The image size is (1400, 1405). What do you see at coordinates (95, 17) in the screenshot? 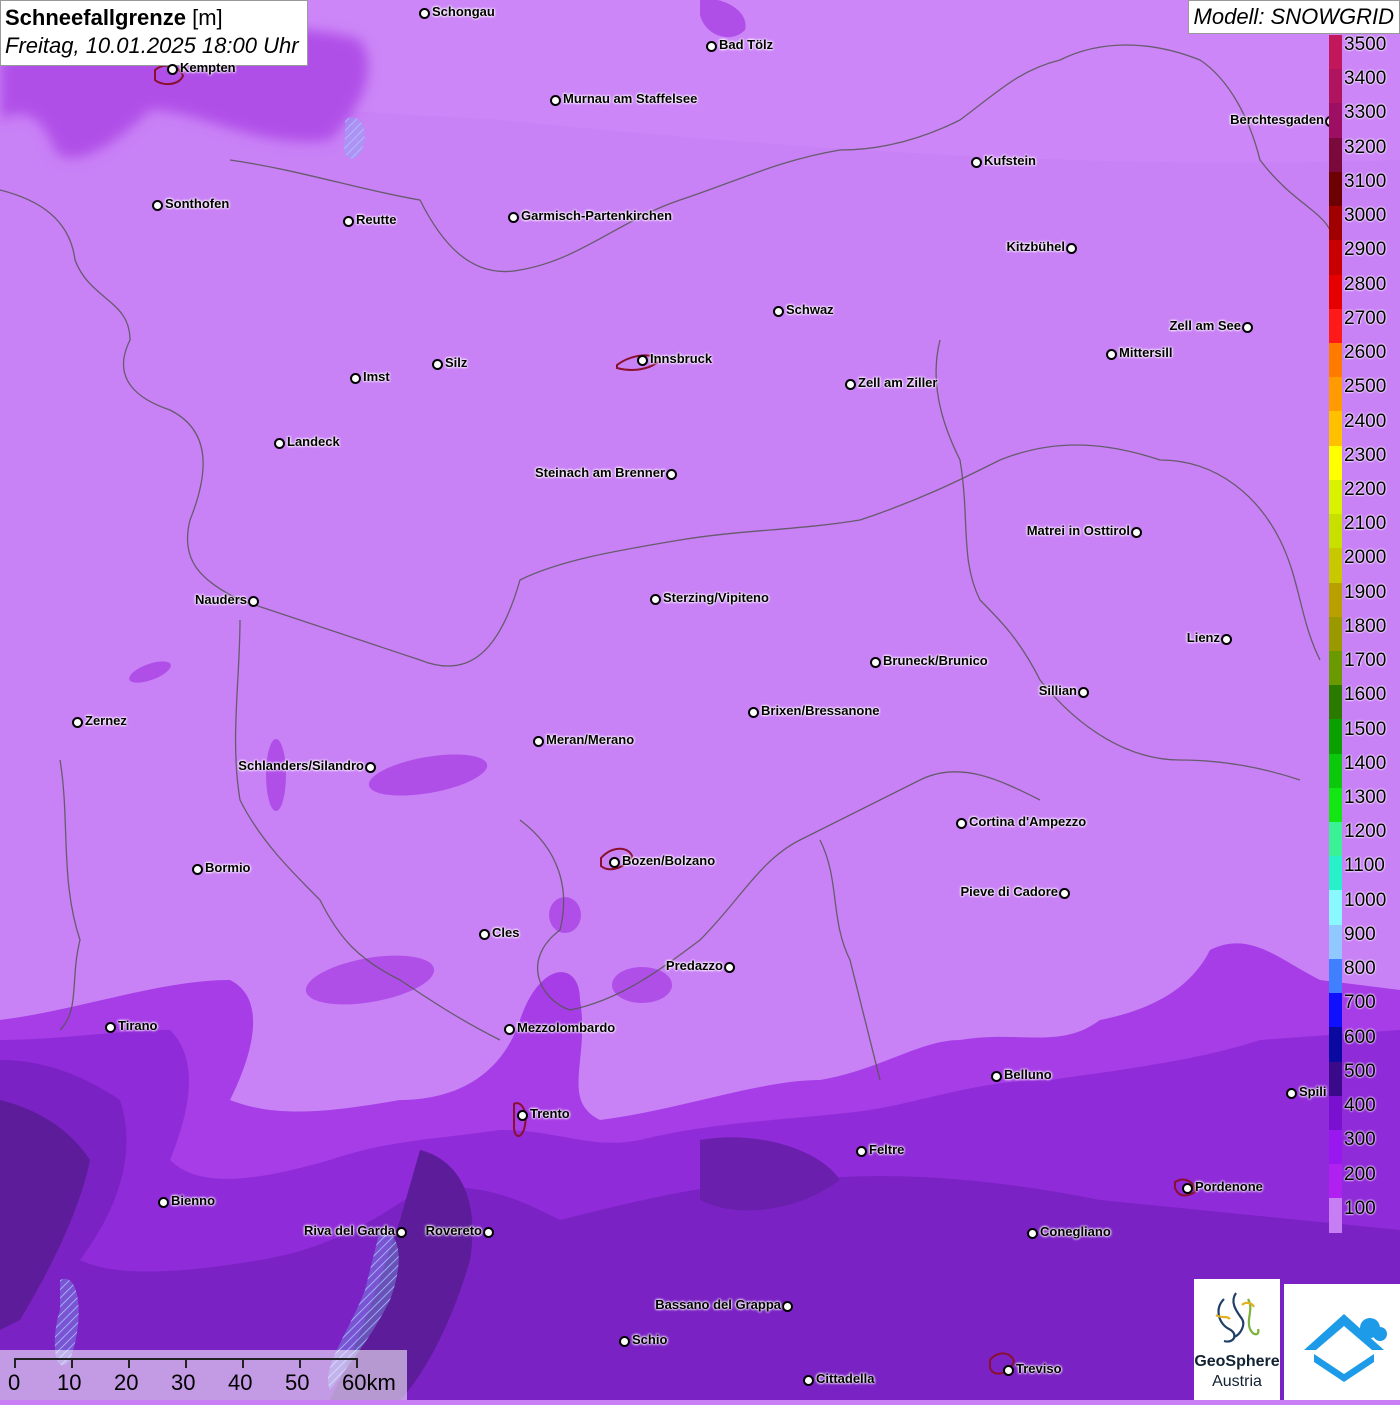
I see `title-text: Schneefallgrenze` at bounding box center [95, 17].